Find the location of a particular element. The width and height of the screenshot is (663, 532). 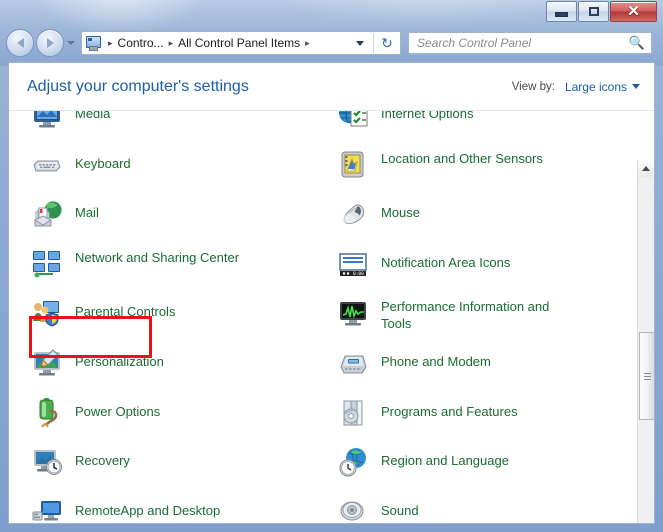

back-arrow-icon is located at coordinates (20, 43).